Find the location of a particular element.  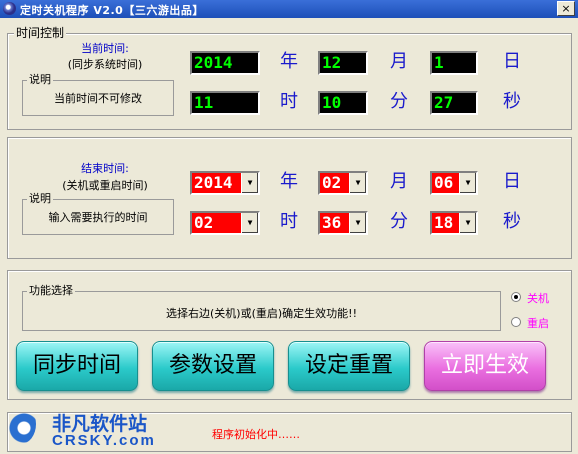

current-time-note: 当前时间不可修改 is located at coordinates (98, 98).